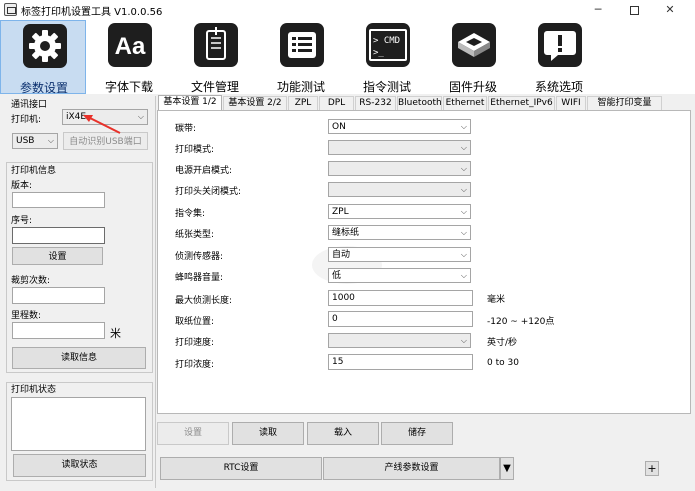 The image size is (695, 491). Describe the element at coordinates (339, 127) in the screenshot. I see `ribbon-value: ON` at that location.